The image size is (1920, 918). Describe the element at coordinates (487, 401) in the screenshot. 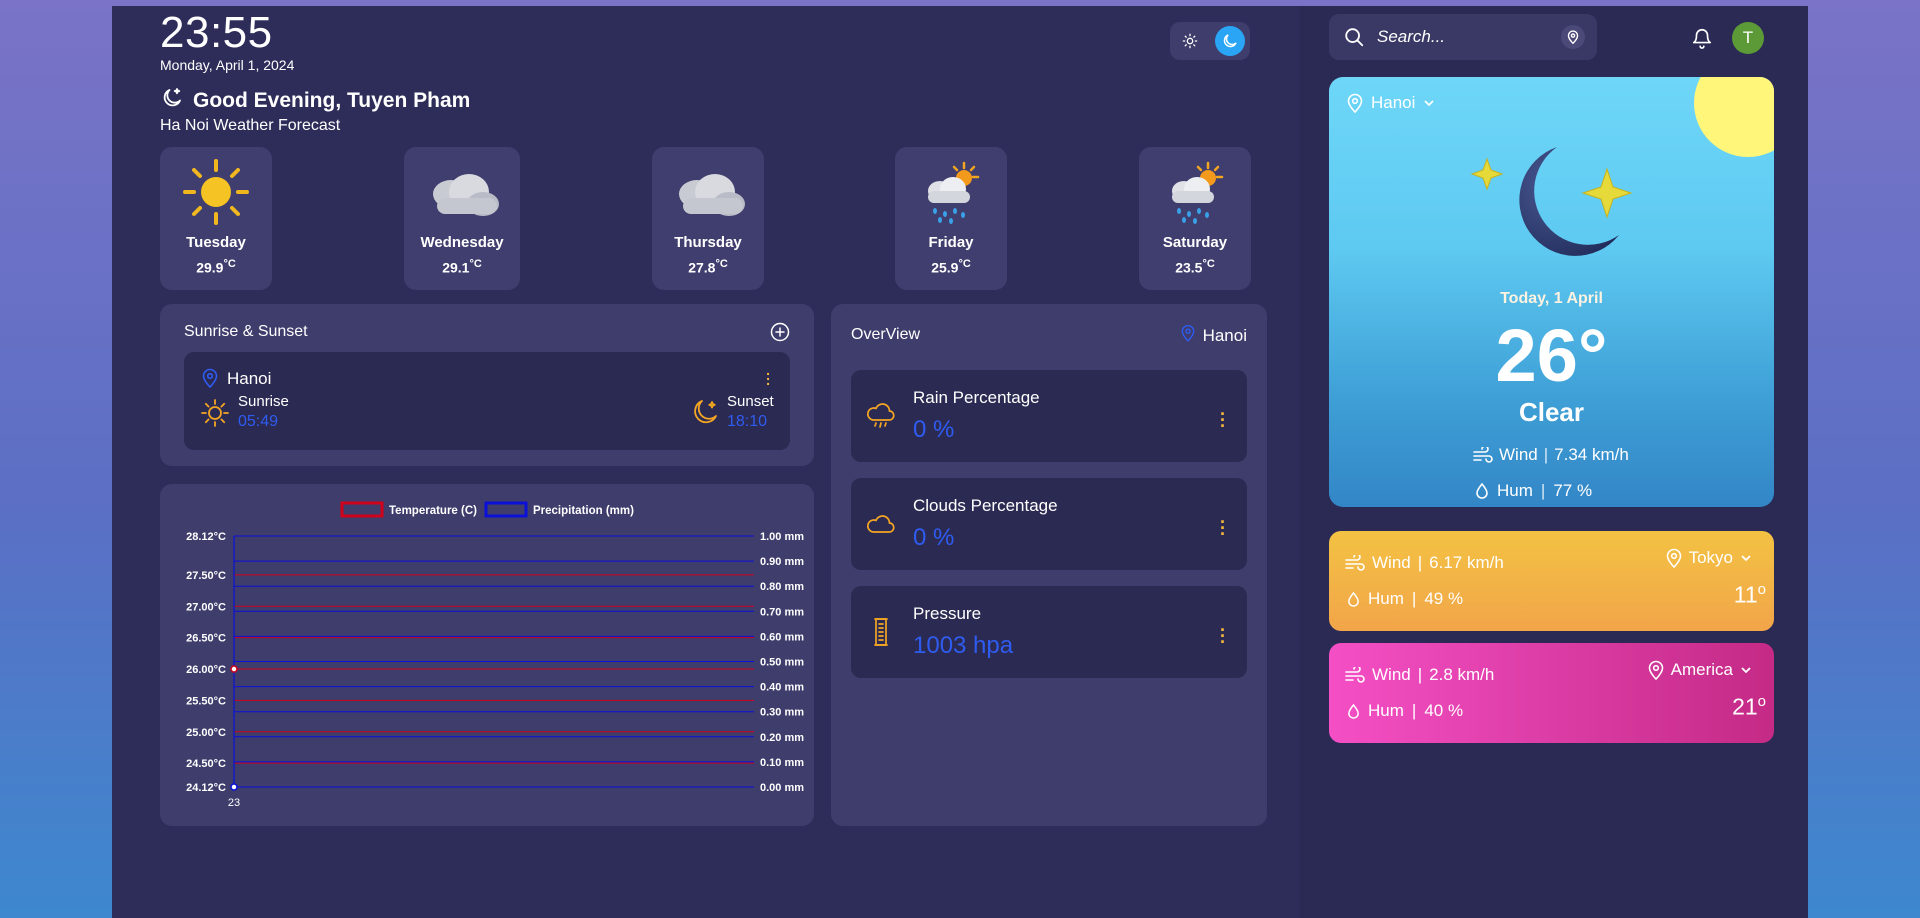

I see `sunrise-sunset-card: Hanoi ... Sunrise 05:49 Sunset 18:10` at that location.